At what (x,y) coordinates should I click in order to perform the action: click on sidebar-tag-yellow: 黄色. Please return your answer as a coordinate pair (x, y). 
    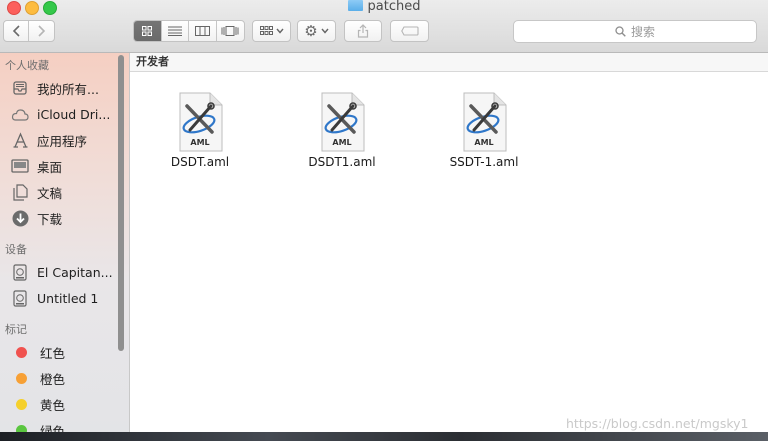
    Looking at the image, I should click on (37, 404).